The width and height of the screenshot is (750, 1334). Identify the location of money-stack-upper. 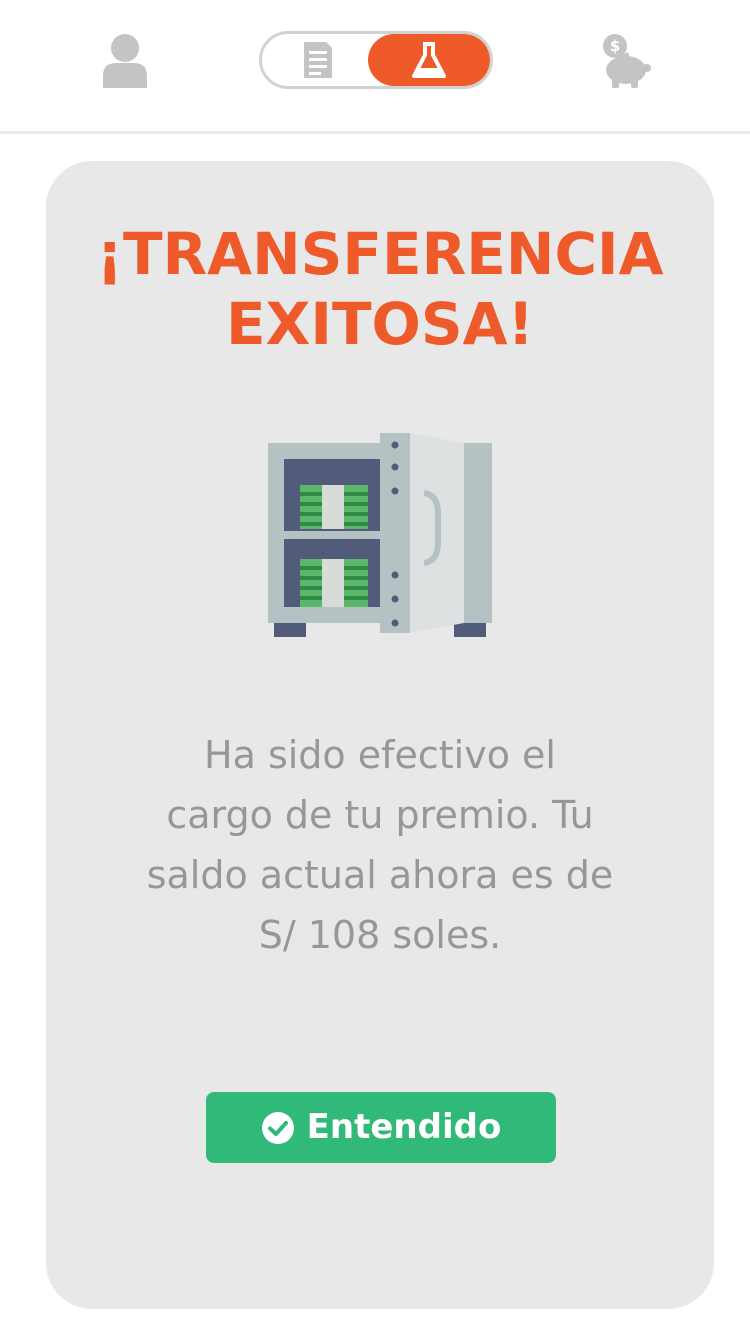
(334, 507).